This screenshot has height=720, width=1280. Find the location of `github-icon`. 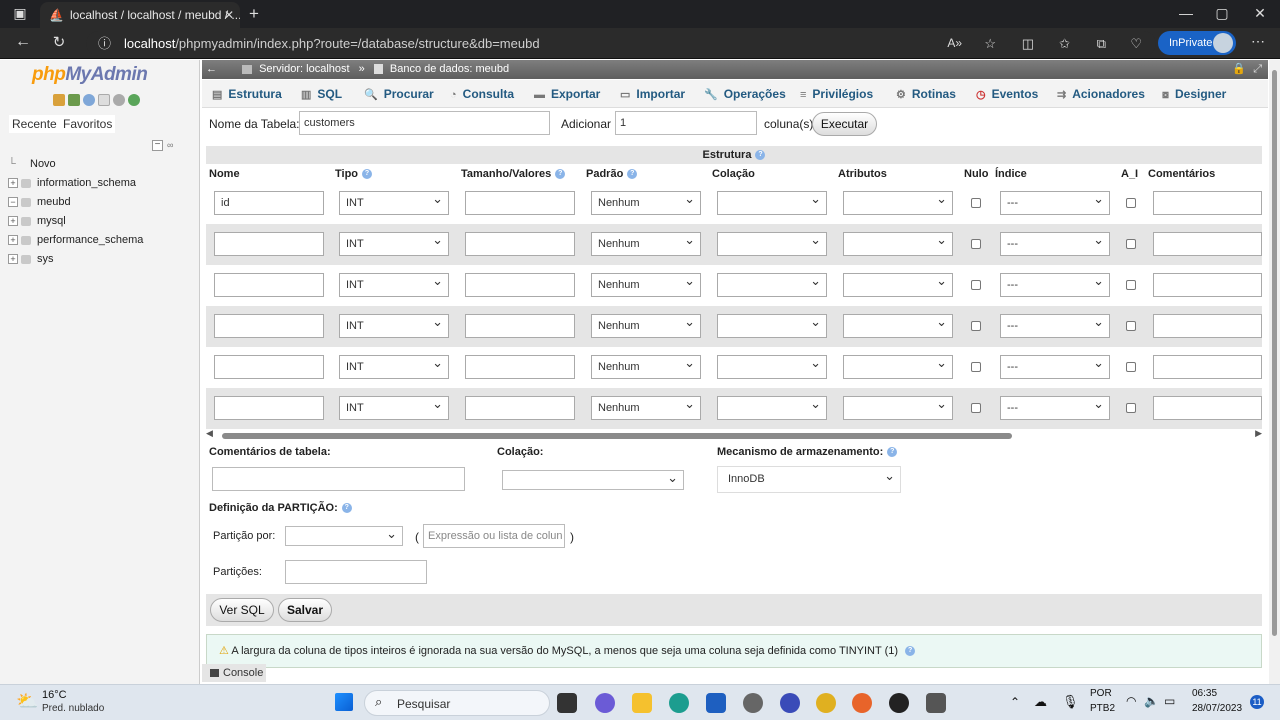

github-icon is located at coordinates (899, 703).